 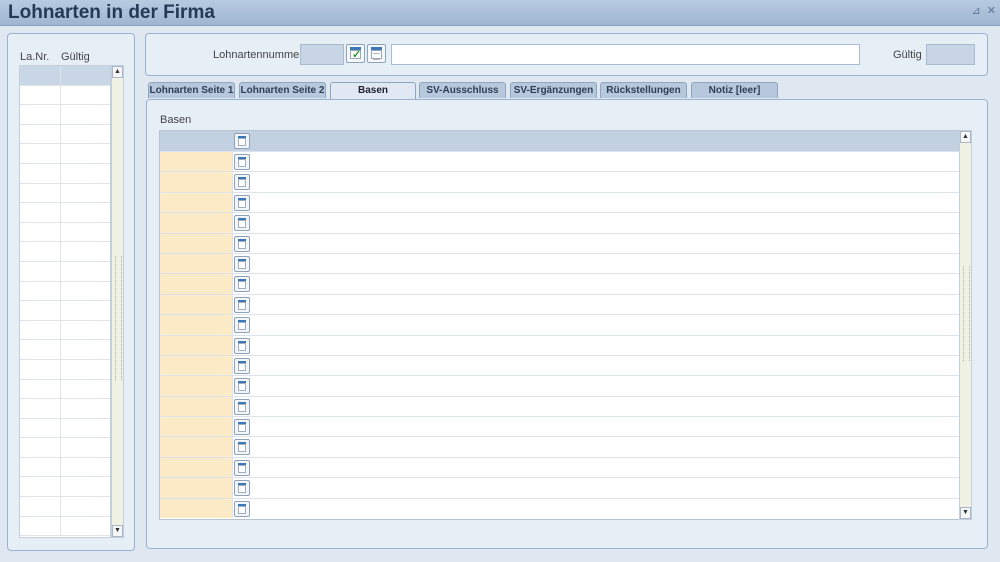 What do you see at coordinates (282, 90) in the screenshot?
I see `tab-lohnarten-seite-2: Lohnarten Seite 2` at bounding box center [282, 90].